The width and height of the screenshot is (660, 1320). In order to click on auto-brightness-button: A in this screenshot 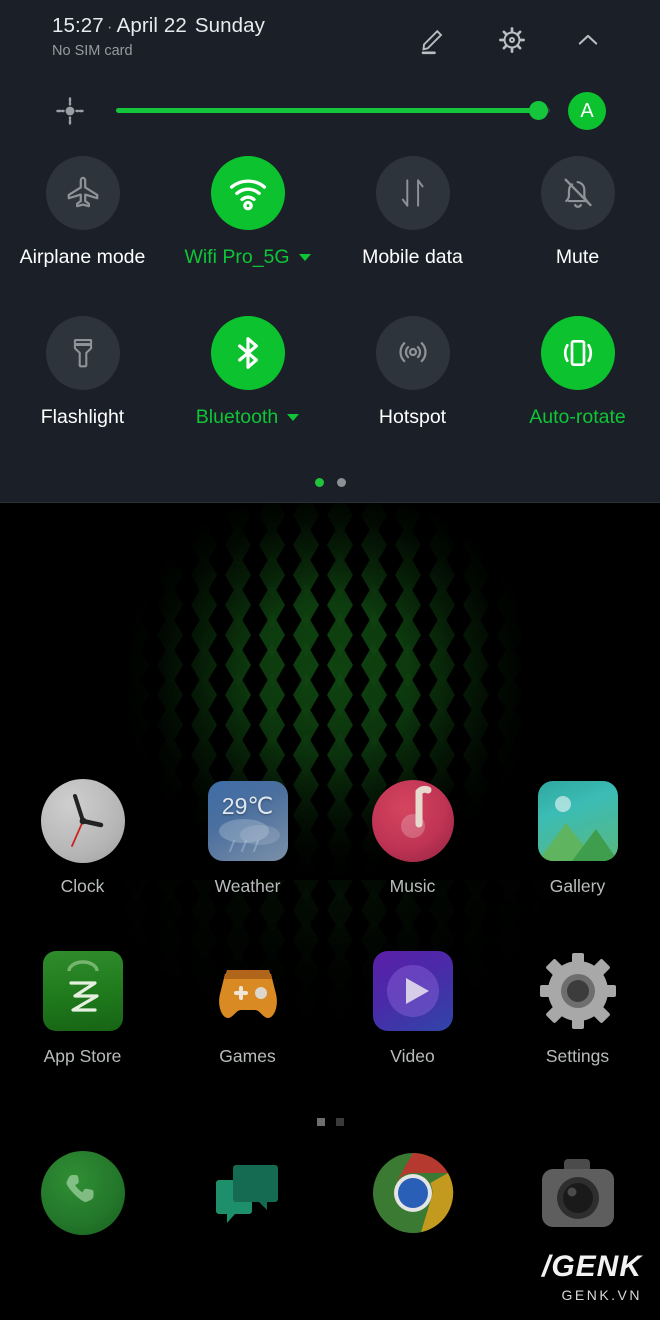, I will do `click(587, 111)`.